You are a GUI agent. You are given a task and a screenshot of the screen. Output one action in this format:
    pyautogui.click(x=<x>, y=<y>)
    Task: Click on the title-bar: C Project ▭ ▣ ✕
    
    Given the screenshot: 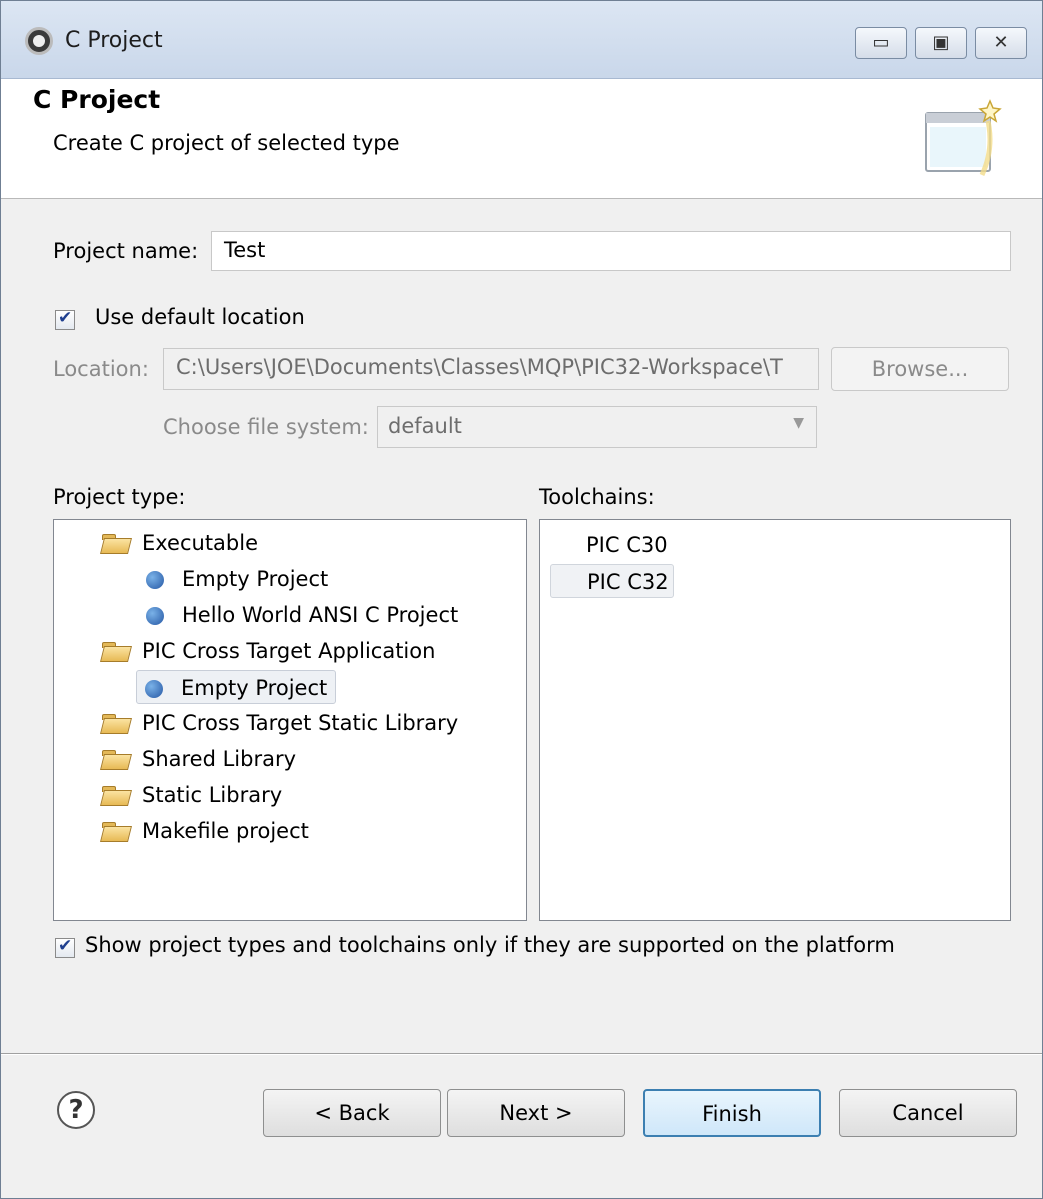 What is the action you would take?
    pyautogui.click(x=521, y=40)
    